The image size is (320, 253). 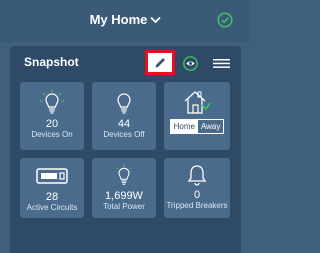 I want to click on tripped-breakers-tile: 0 Tripped Breakers, so click(x=197, y=188).